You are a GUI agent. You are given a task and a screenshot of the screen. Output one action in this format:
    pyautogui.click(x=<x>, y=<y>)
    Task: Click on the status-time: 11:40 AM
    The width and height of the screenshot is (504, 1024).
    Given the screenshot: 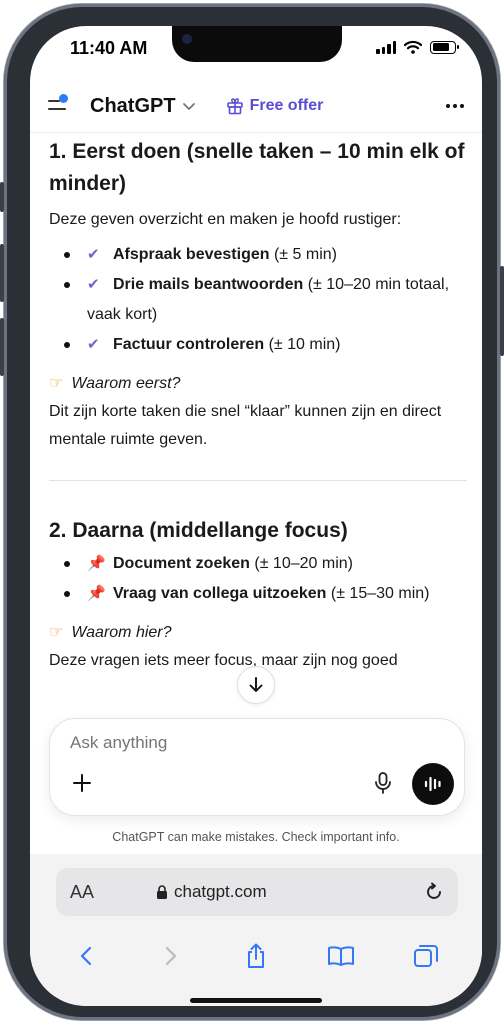 What is the action you would take?
    pyautogui.click(x=109, y=48)
    